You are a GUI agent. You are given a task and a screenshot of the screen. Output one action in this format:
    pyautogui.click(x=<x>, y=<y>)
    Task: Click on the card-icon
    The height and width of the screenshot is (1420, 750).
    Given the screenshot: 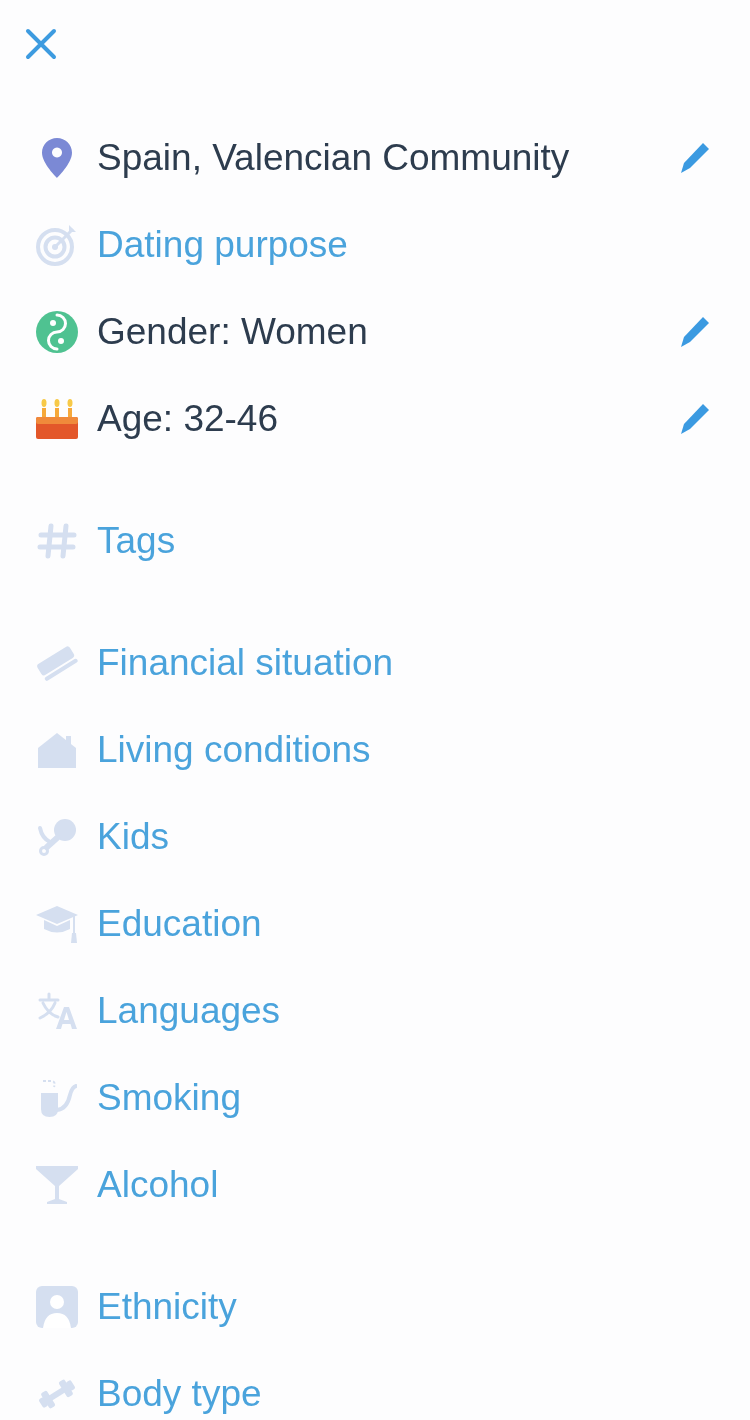 What is the action you would take?
    pyautogui.click(x=57, y=662)
    